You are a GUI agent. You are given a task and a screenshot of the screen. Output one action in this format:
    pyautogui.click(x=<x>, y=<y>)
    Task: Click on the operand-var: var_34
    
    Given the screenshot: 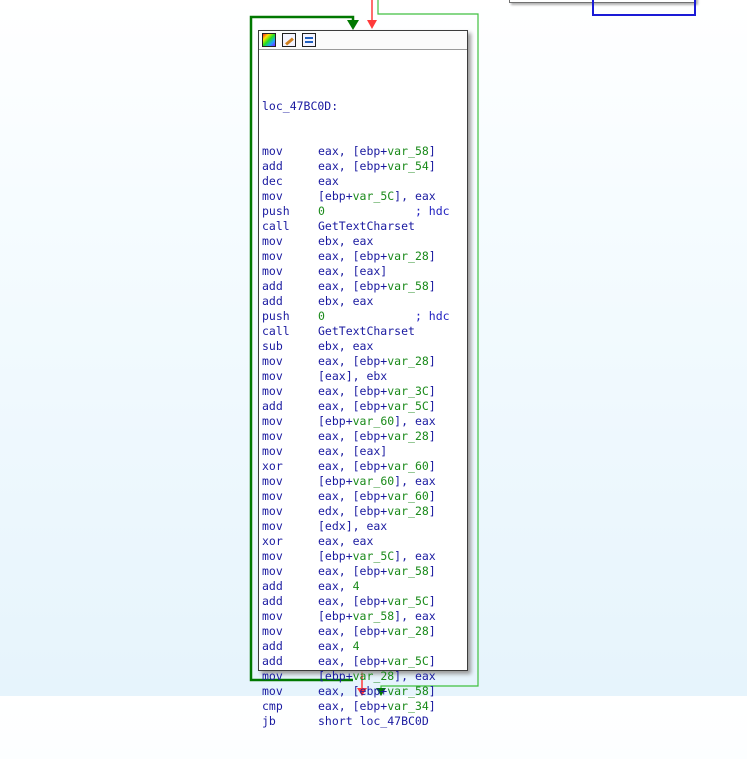 What is the action you would take?
    pyautogui.click(x=408, y=706)
    